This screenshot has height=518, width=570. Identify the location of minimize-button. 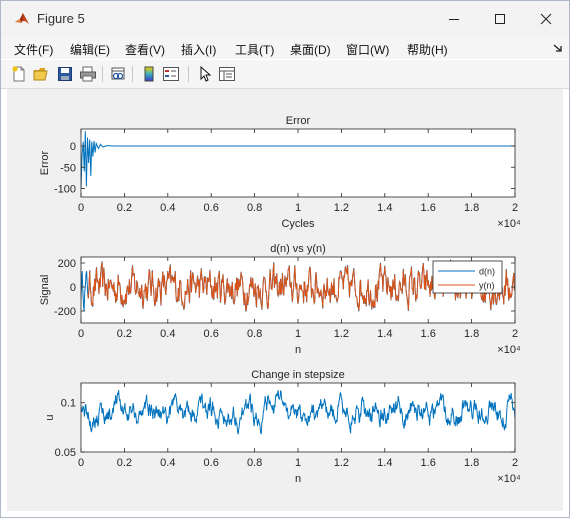
(454, 19).